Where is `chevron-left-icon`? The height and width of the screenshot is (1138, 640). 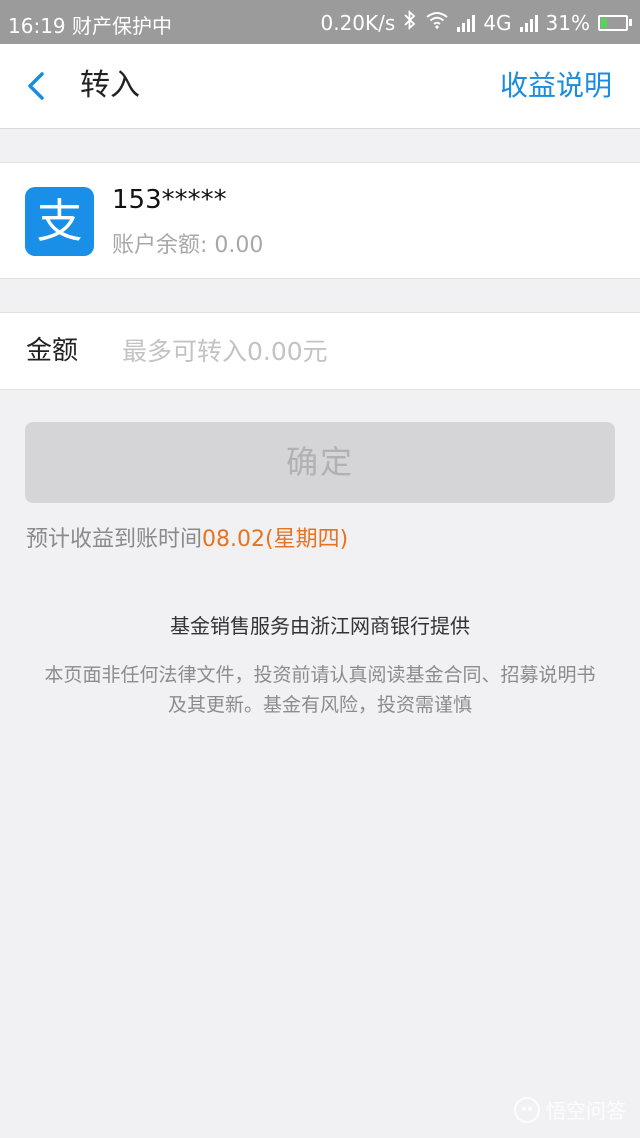
chevron-left-icon is located at coordinates (36, 86).